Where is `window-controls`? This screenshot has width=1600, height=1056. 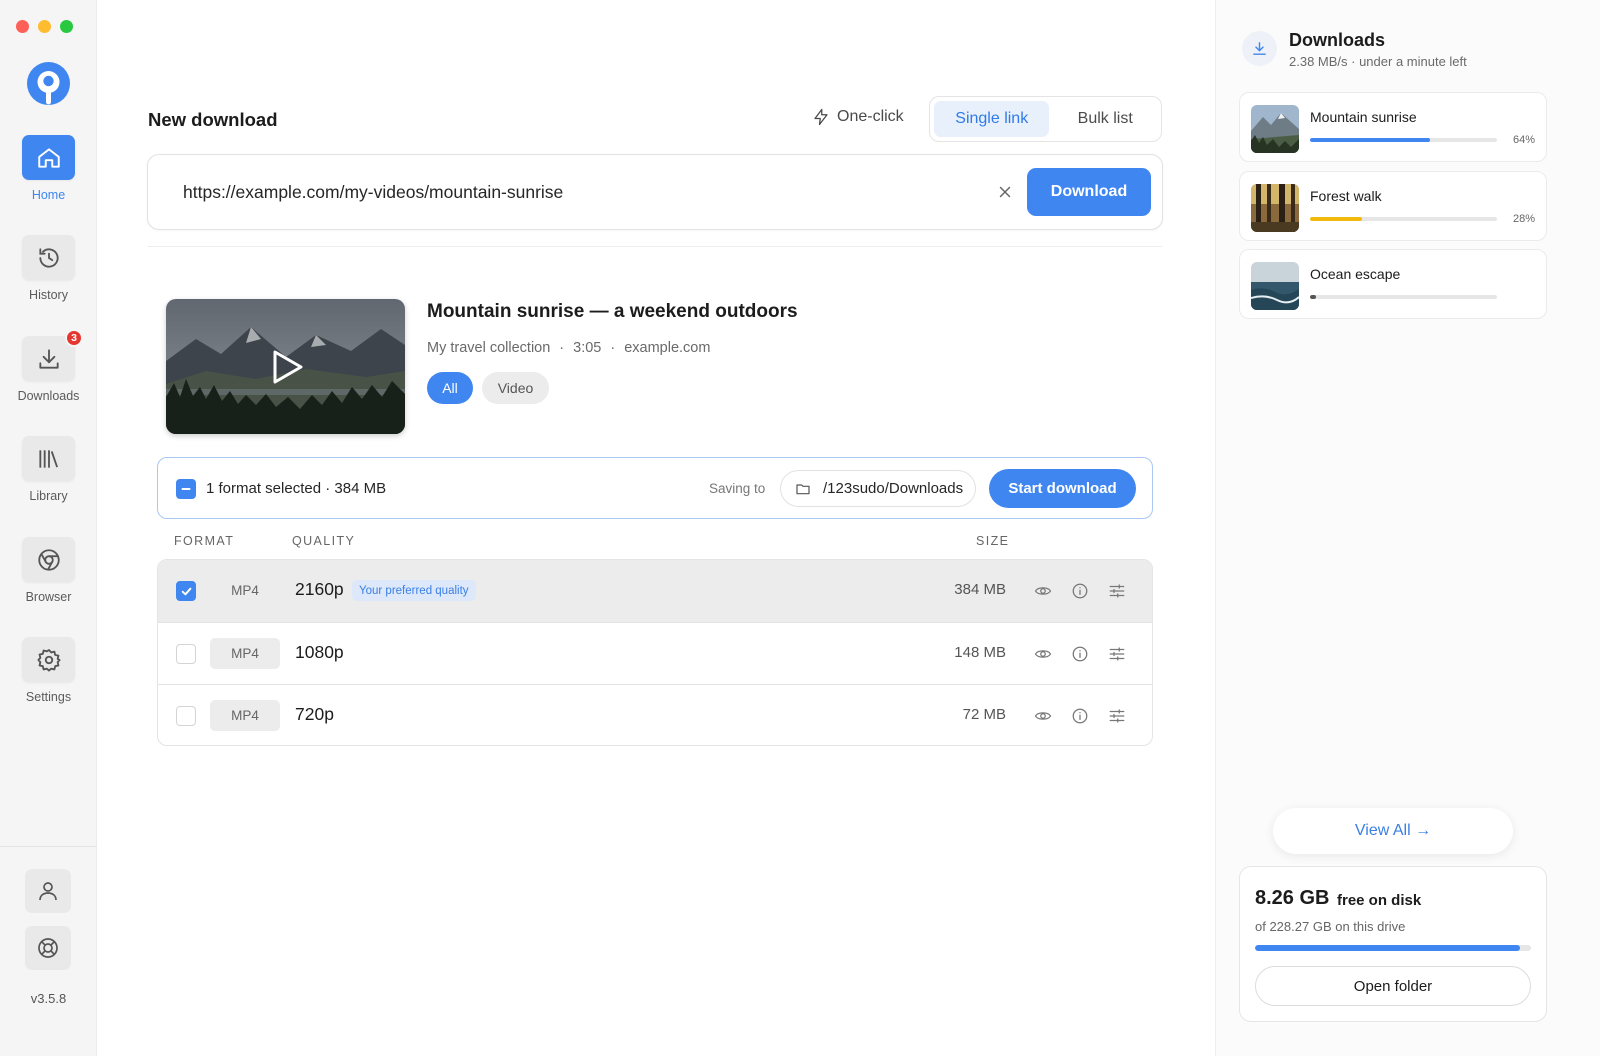
window-controls is located at coordinates (44, 26).